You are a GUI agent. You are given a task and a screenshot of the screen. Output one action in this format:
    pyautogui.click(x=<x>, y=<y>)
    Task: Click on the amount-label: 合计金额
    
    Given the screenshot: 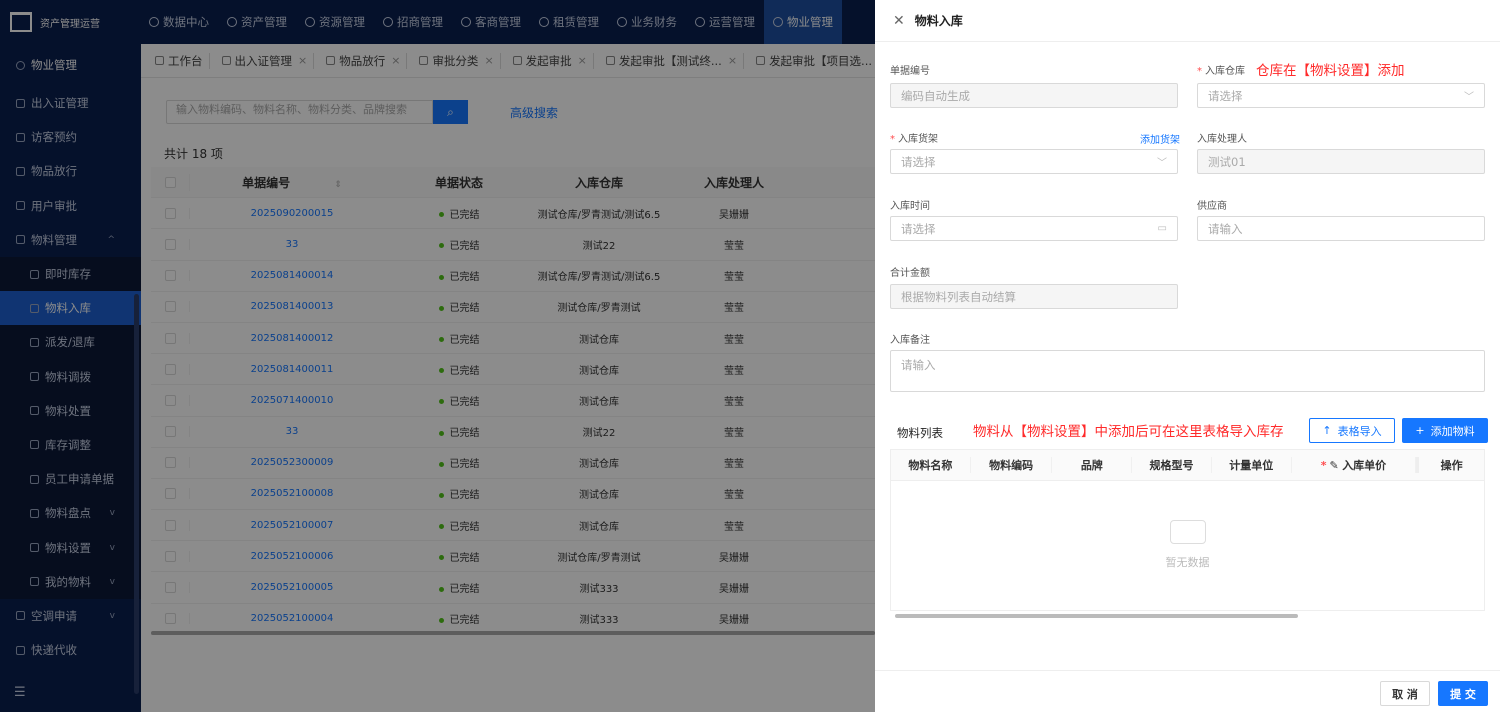 What is the action you would take?
    pyautogui.click(x=910, y=273)
    